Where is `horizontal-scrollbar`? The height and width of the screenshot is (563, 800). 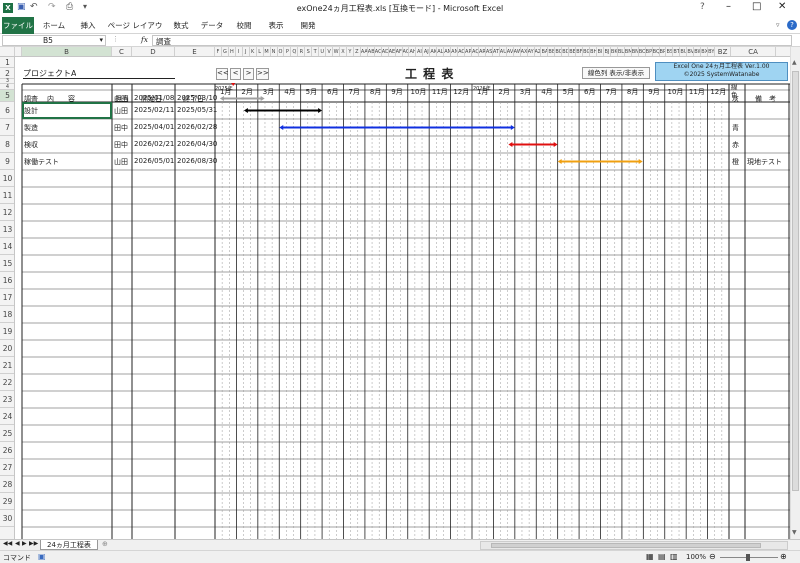 horizontal-scrollbar is located at coordinates (634, 545).